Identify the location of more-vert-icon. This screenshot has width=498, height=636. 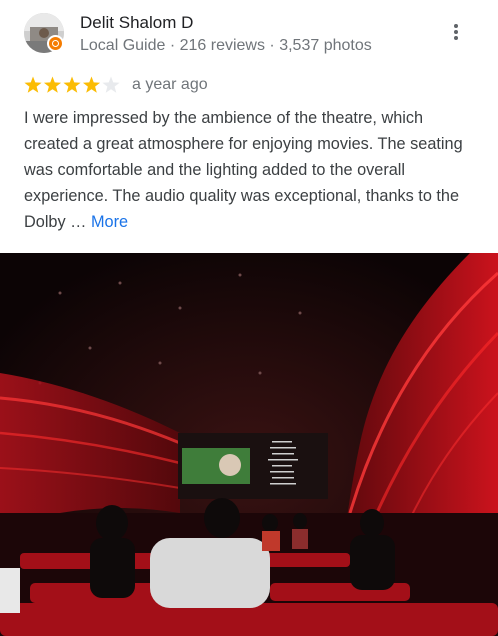
(456, 34).